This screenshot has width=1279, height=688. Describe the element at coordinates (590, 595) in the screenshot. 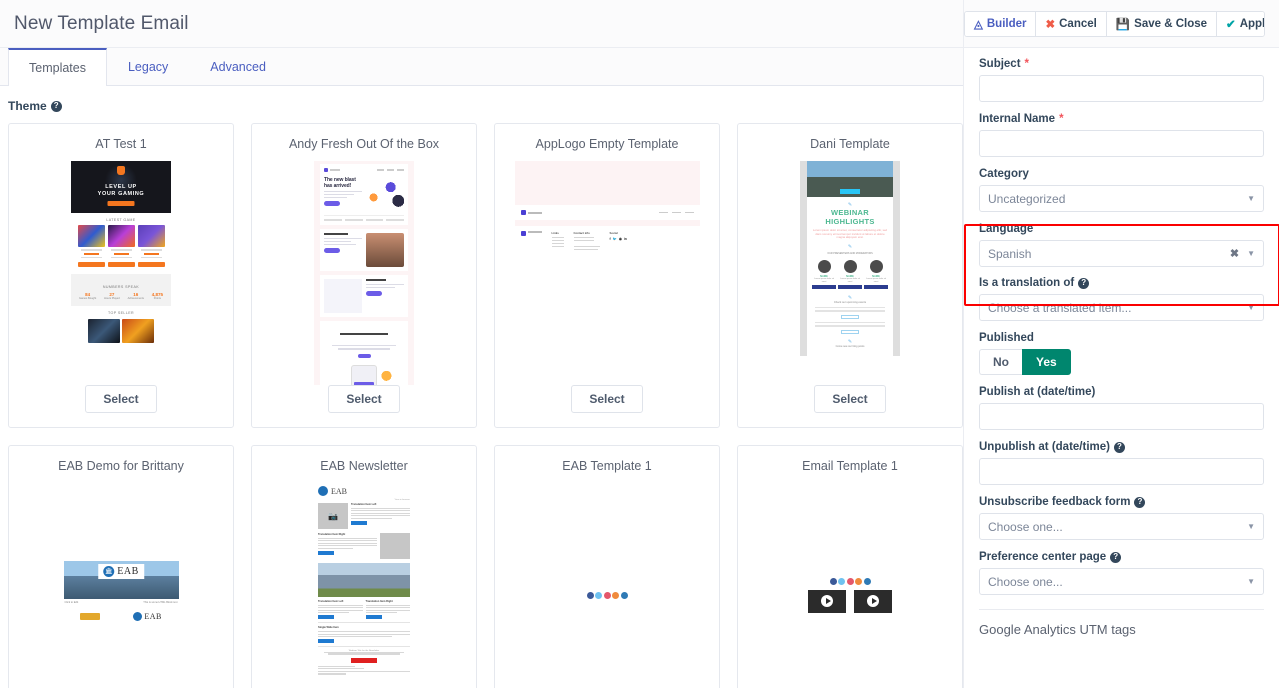

I see `facebook-icon` at that location.